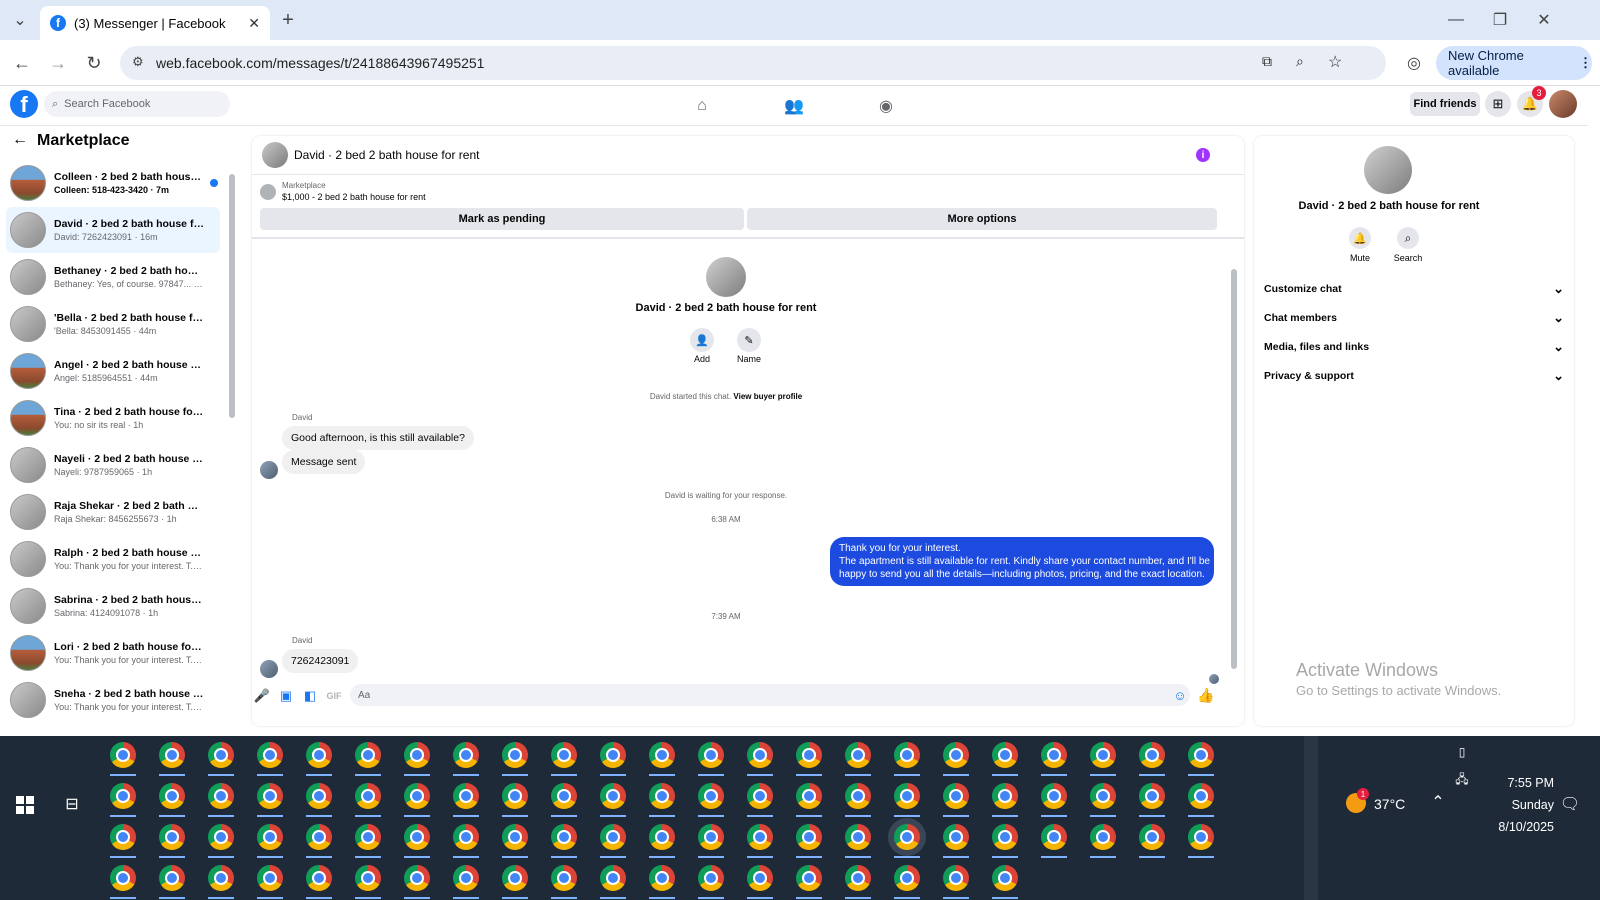  What do you see at coordinates (1563, 104) in the screenshot?
I see `account-avatar` at bounding box center [1563, 104].